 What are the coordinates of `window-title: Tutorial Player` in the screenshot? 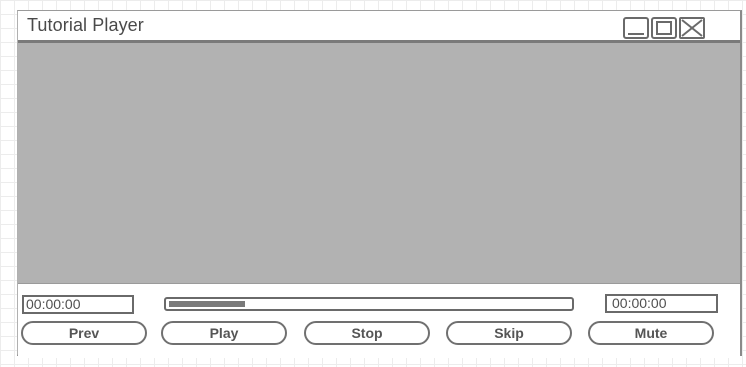 It's located at (85, 25).